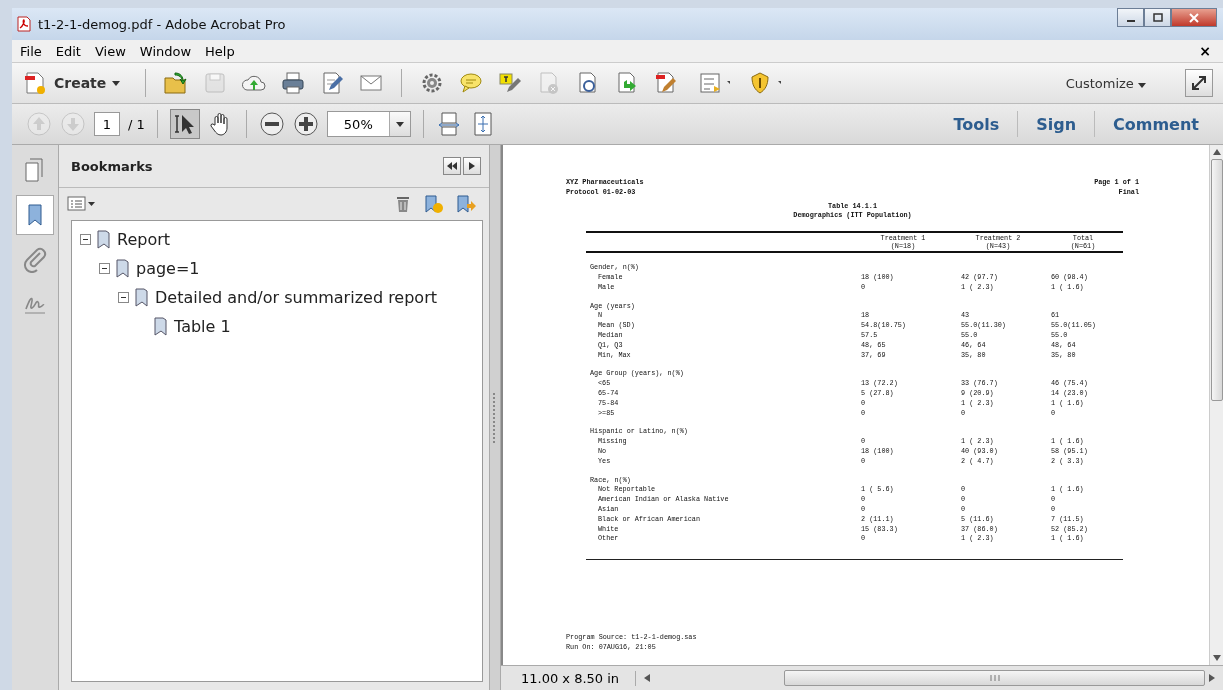 This screenshot has width=1223, height=690. What do you see at coordinates (35, 83) in the screenshot?
I see `document-star-icon` at bounding box center [35, 83].